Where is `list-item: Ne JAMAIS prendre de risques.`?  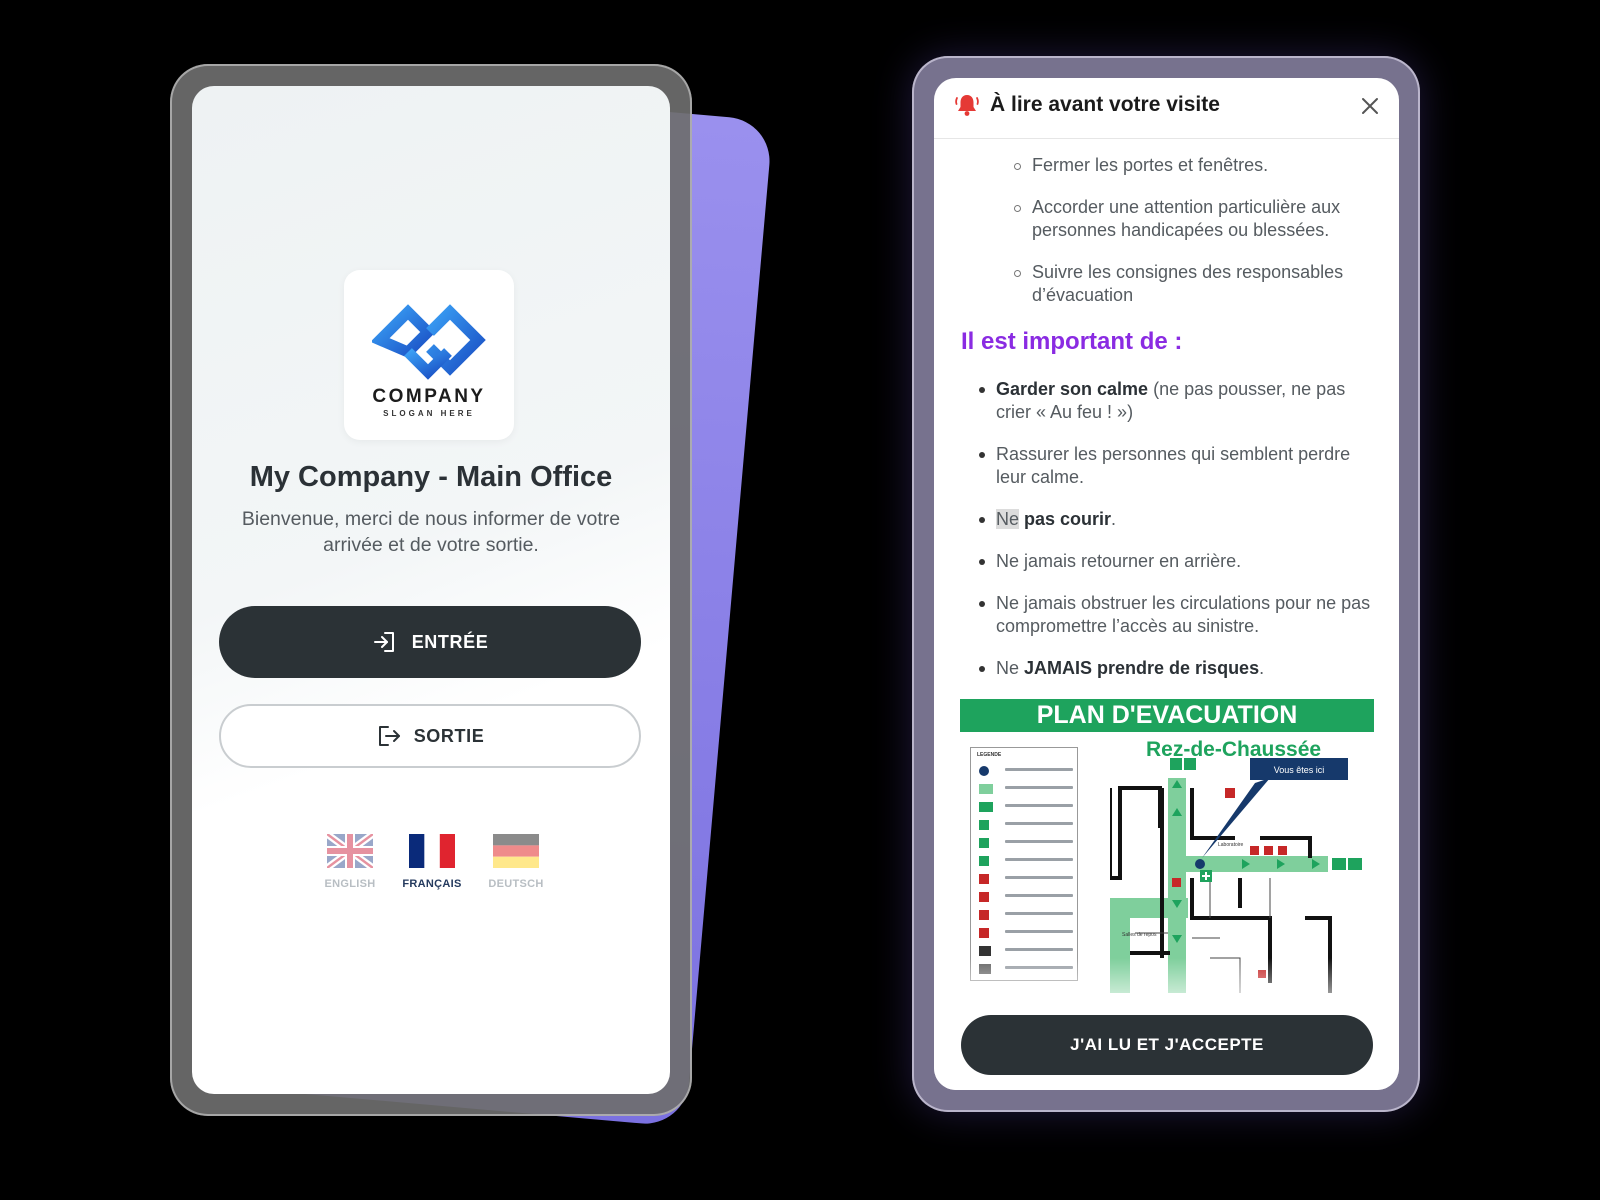
list-item: Ne JAMAIS prendre de risques. is located at coordinates (1178, 668).